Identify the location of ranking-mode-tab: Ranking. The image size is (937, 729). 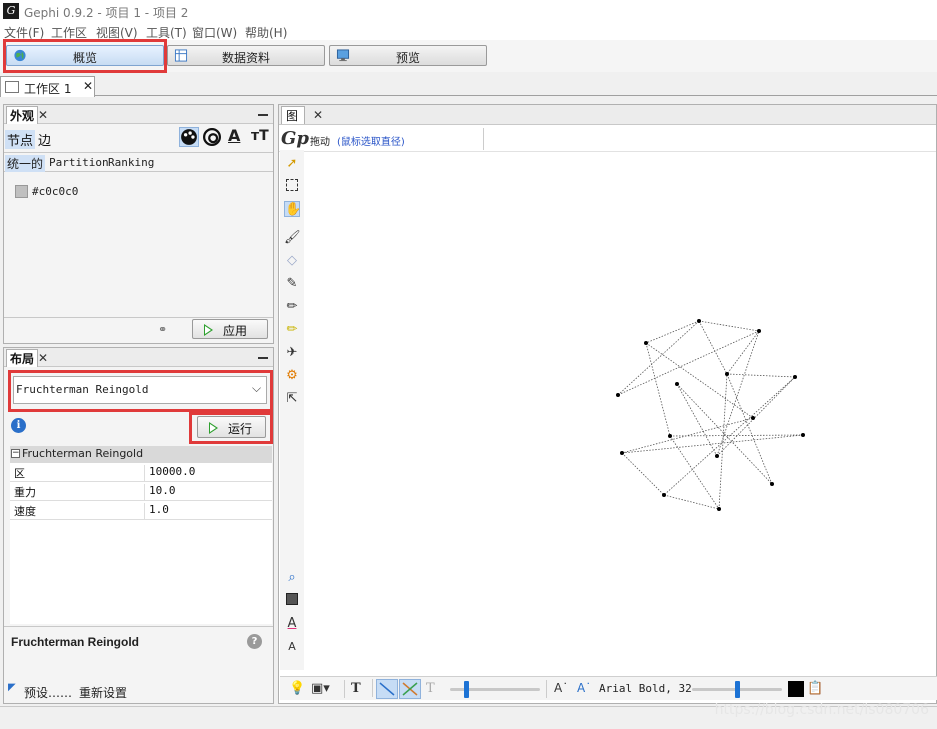
(131, 162).